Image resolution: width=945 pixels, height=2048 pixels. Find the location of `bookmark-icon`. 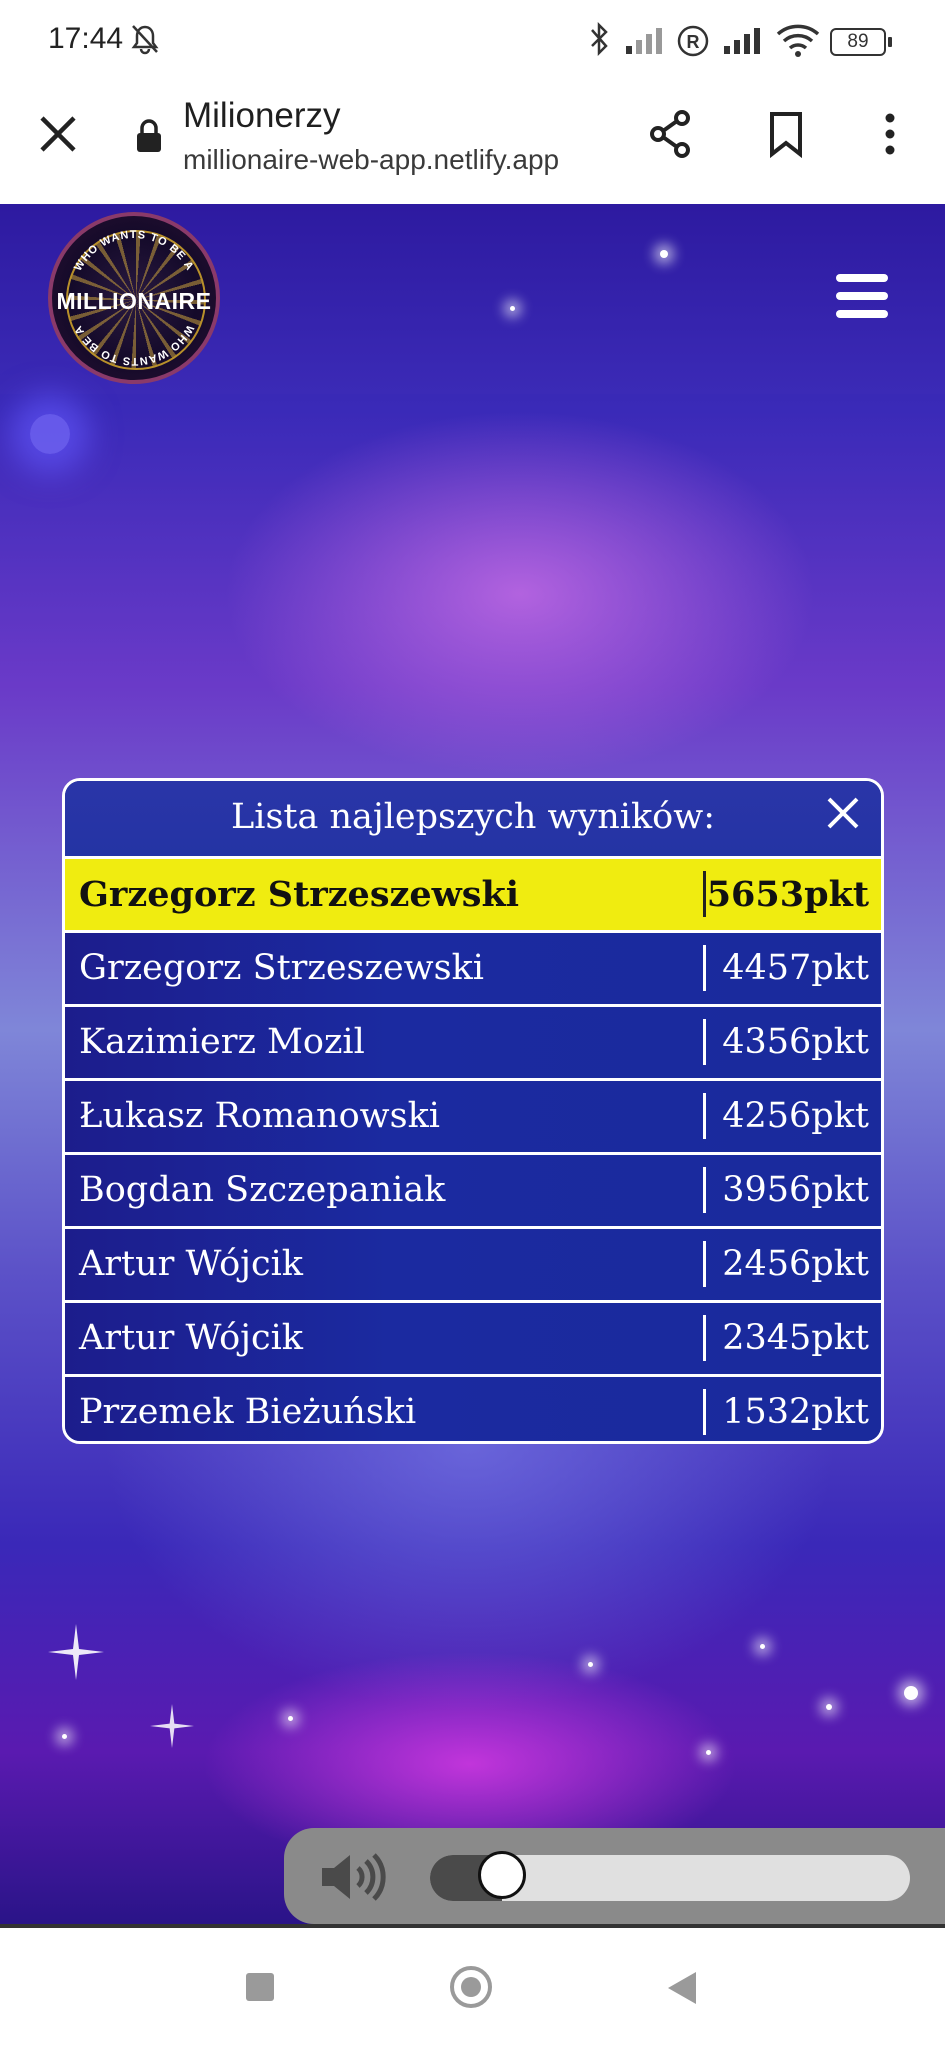

bookmark-icon is located at coordinates (786, 134).